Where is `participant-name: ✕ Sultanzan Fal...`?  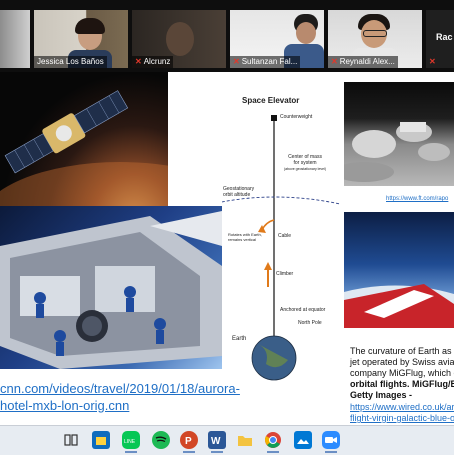 participant-name: ✕ Sultanzan Fal... is located at coordinates (265, 62).